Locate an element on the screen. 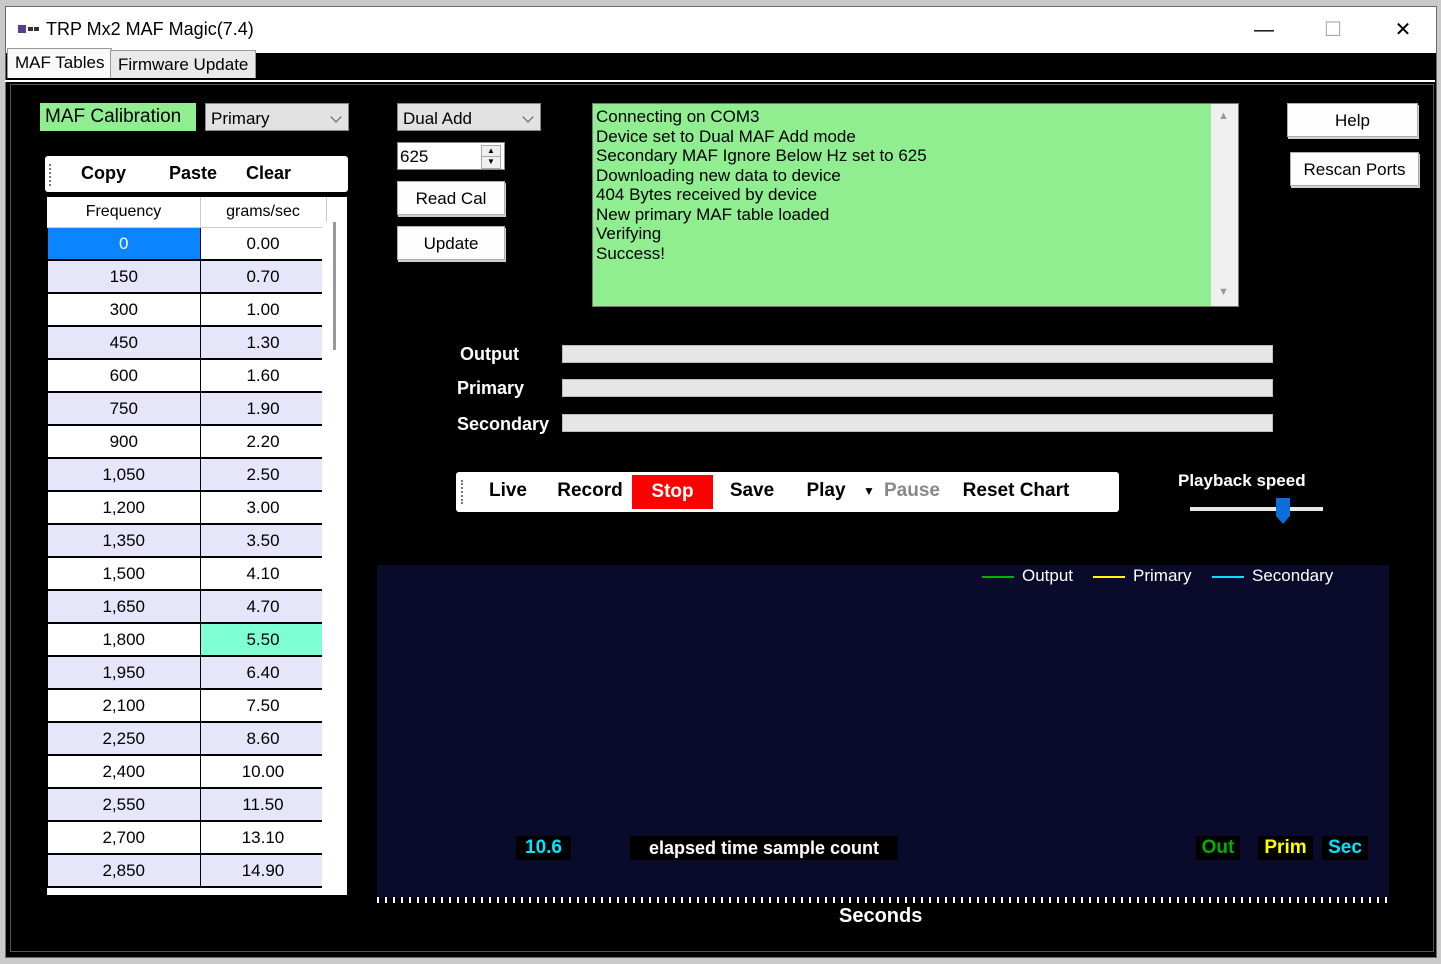  table-row: 2,250 8.60 is located at coordinates (187, 738).